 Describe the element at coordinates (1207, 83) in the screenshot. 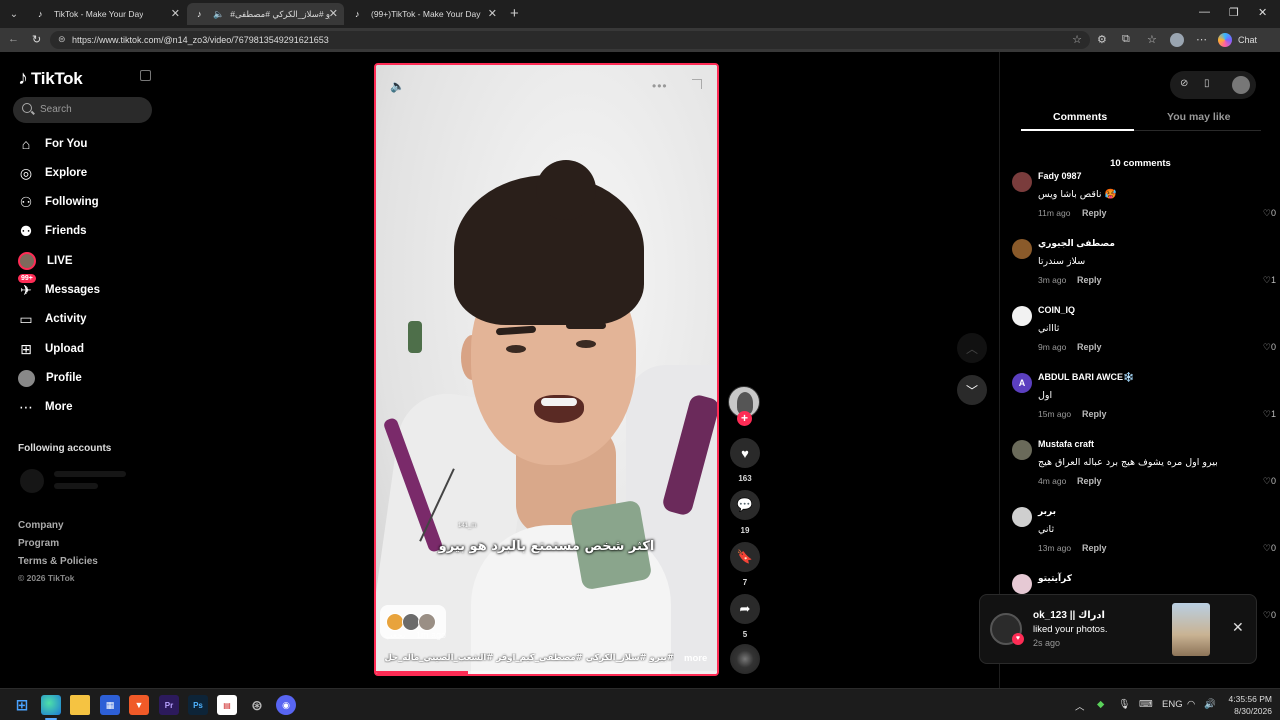

I see `device-icon: ▯` at that location.